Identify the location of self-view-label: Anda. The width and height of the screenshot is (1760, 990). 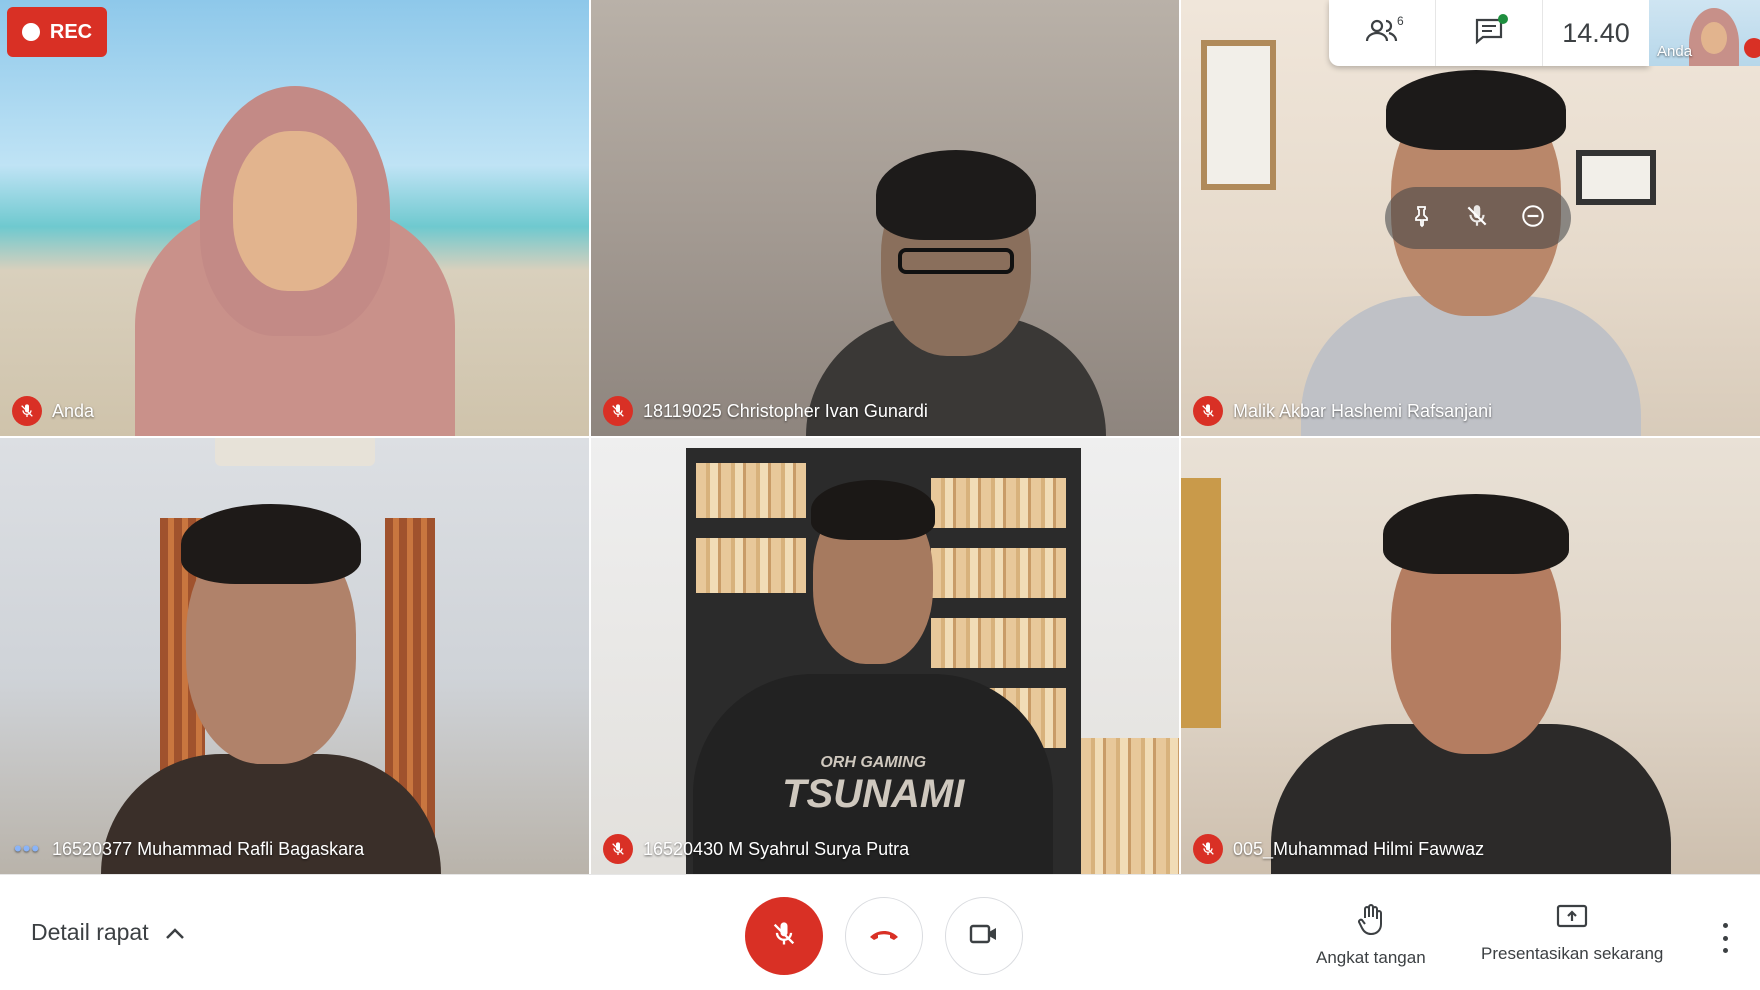
(1675, 51).